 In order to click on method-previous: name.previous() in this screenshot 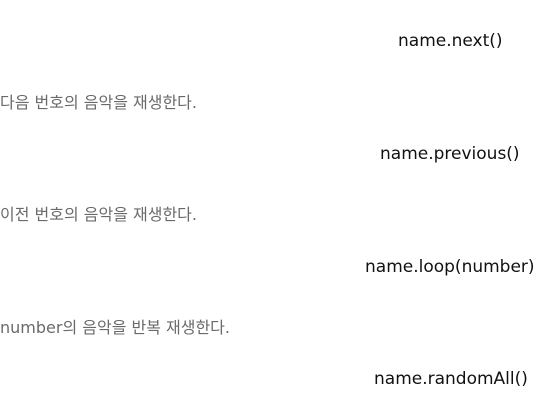, I will do `click(450, 154)`.